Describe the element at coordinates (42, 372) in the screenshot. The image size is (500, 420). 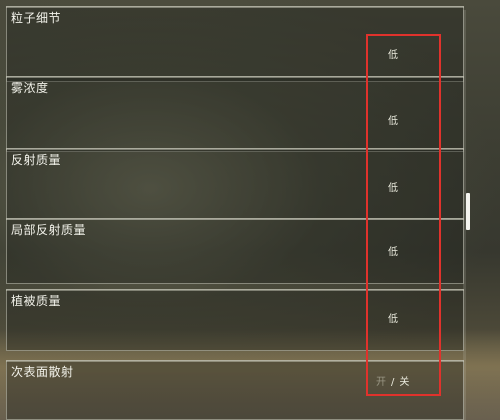
I see `setting-label: 次表面散射` at that location.